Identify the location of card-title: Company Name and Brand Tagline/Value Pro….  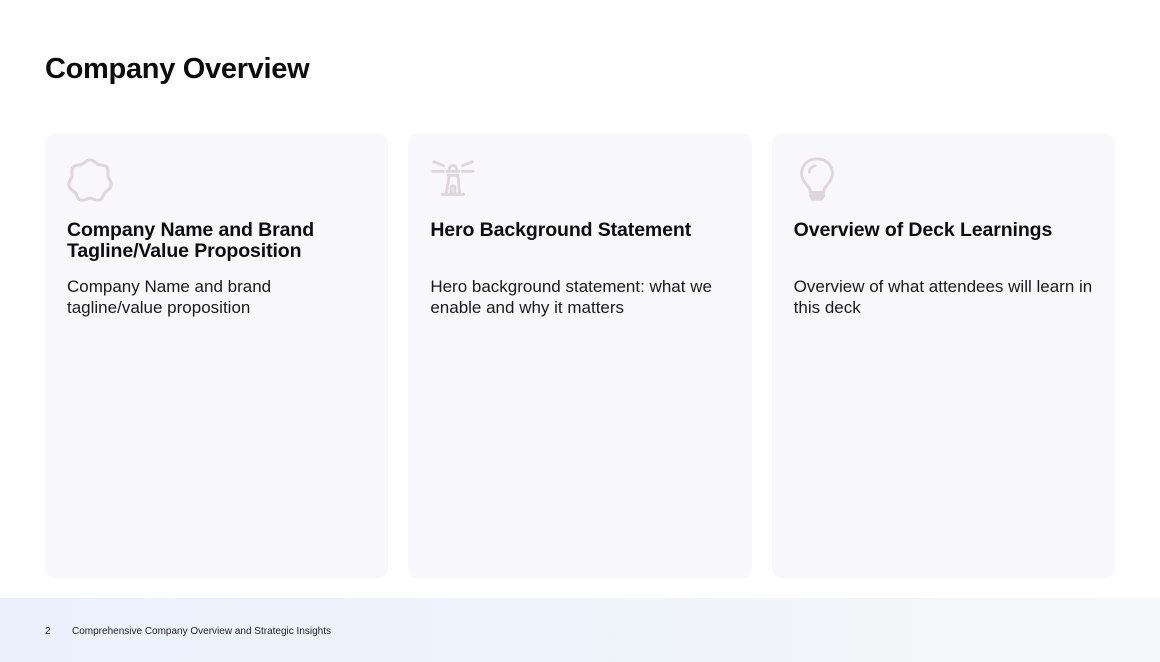
(191, 240).